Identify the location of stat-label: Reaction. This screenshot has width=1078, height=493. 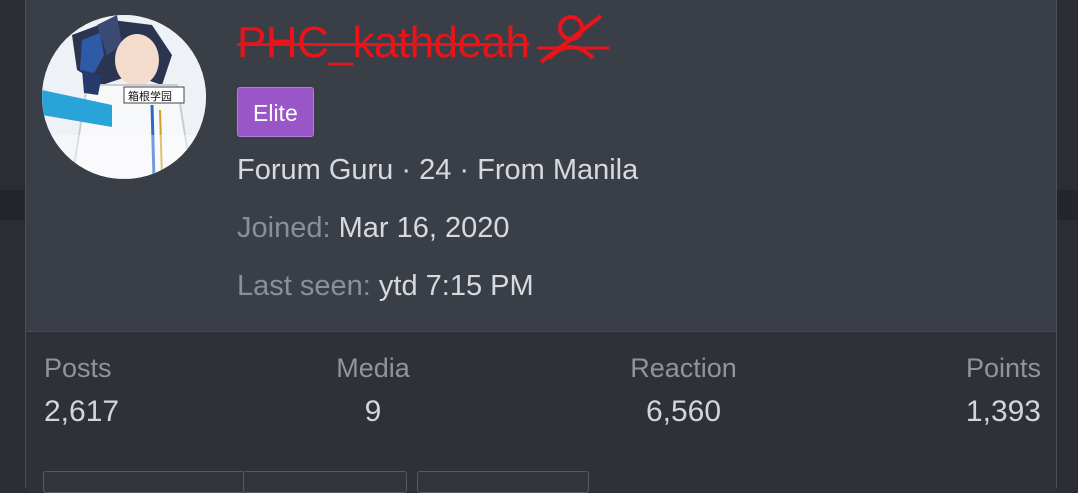
(683, 368).